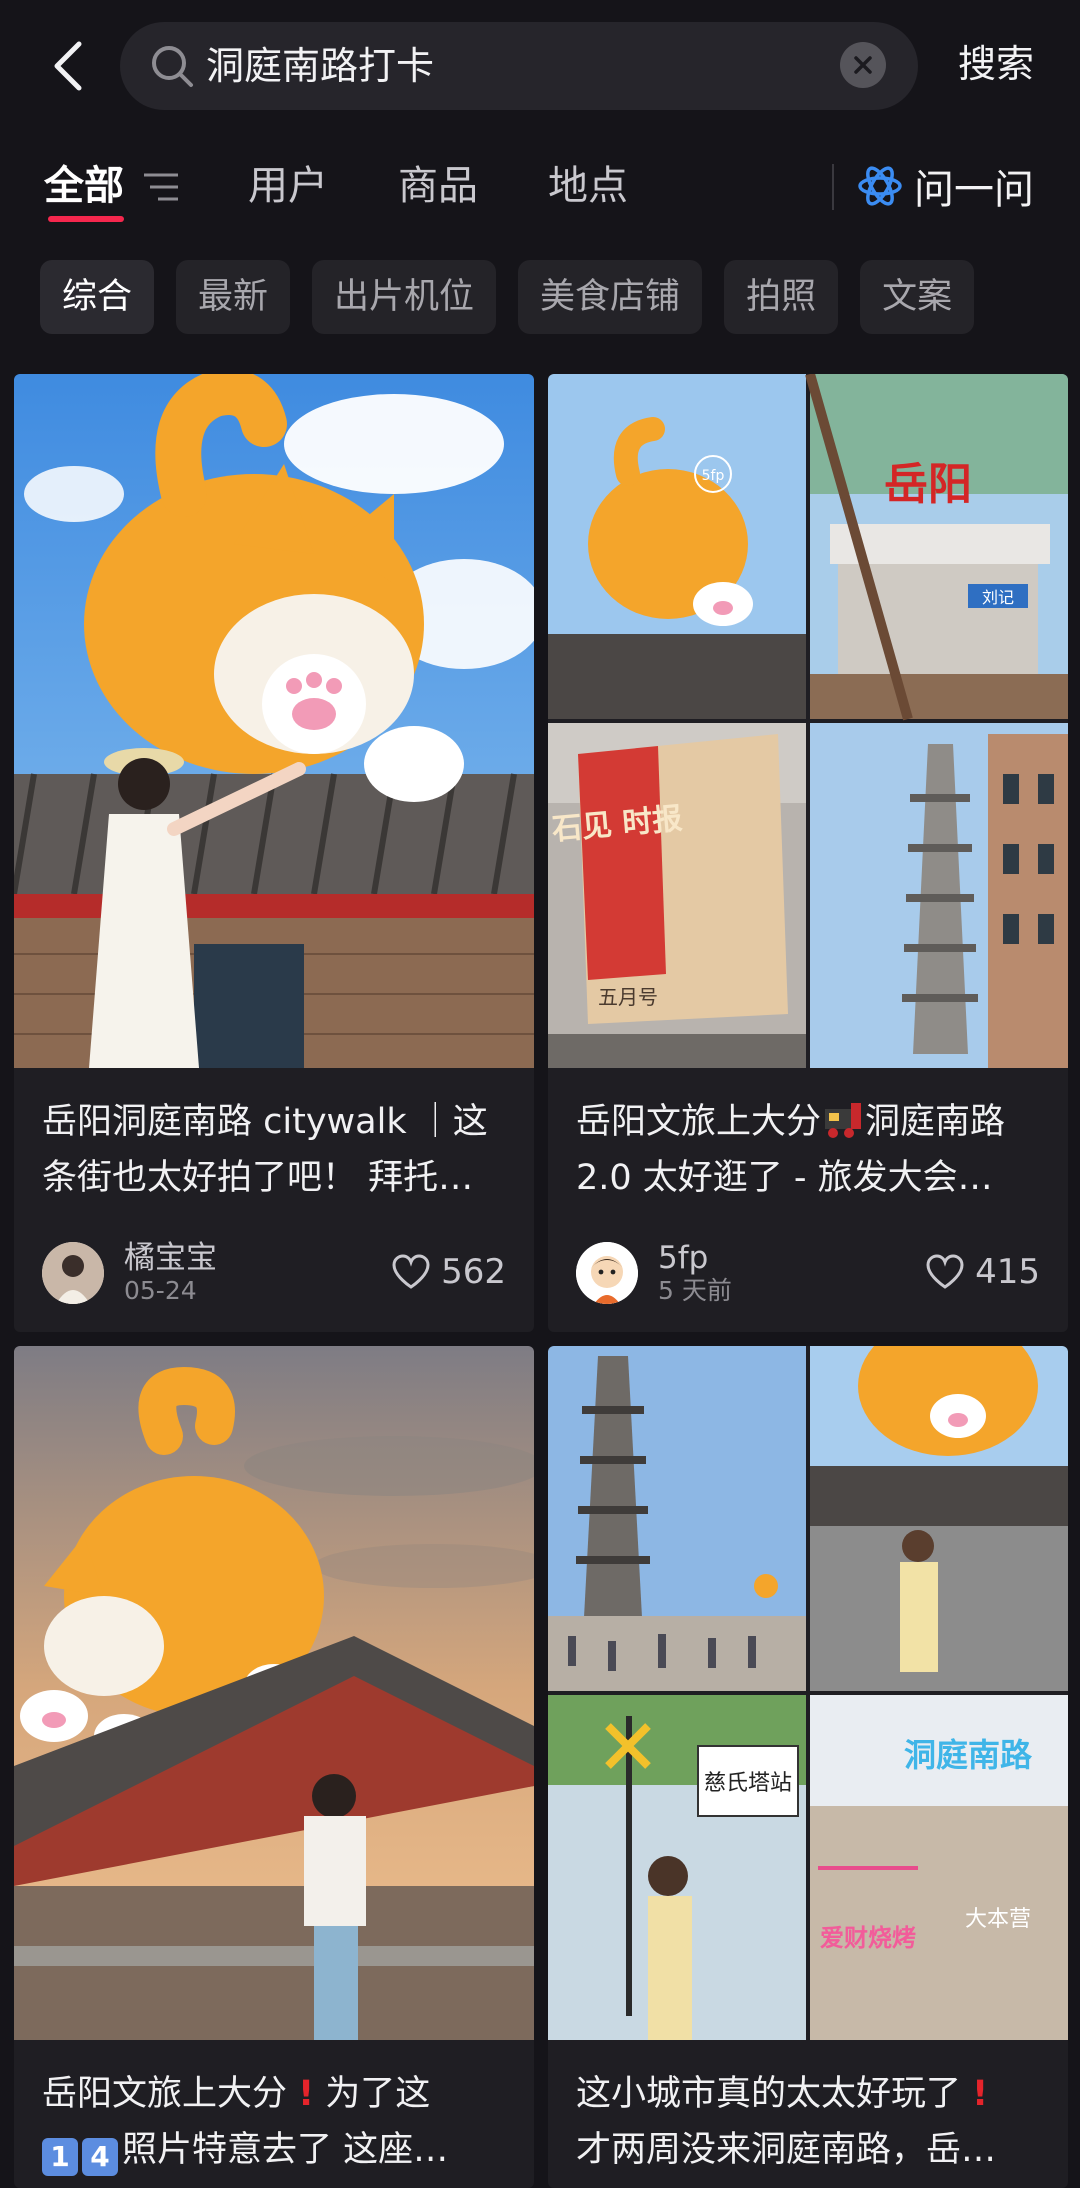  Describe the element at coordinates (170, 1258) in the screenshot. I see `author-name: 橘宝宝` at that location.